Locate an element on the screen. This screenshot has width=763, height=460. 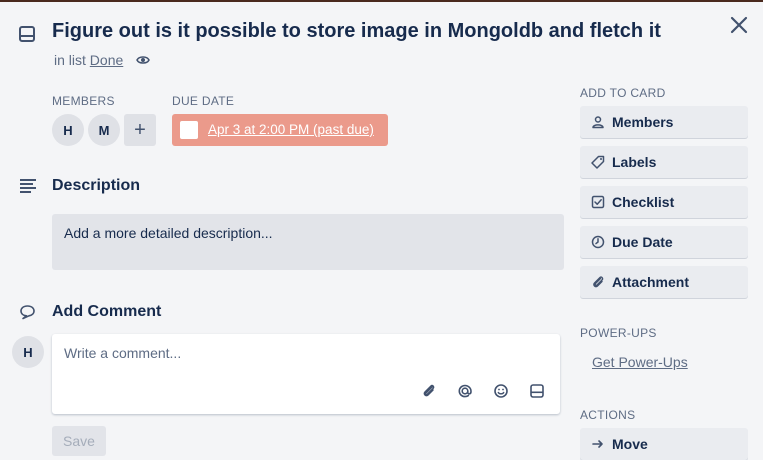
sidebar-labels-button: Labels is located at coordinates (664, 162).